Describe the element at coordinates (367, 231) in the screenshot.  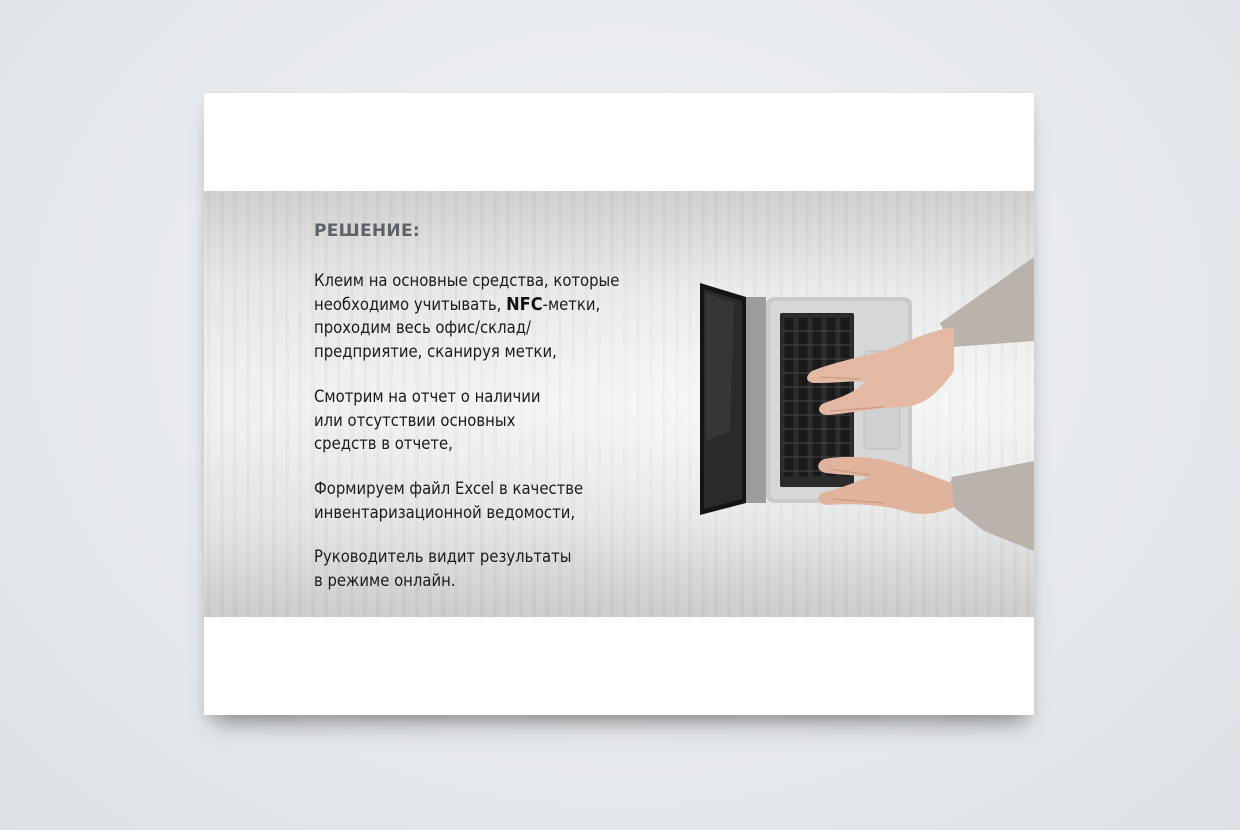
I see `slide-heading: РЕШЕНИЕ:` at that location.